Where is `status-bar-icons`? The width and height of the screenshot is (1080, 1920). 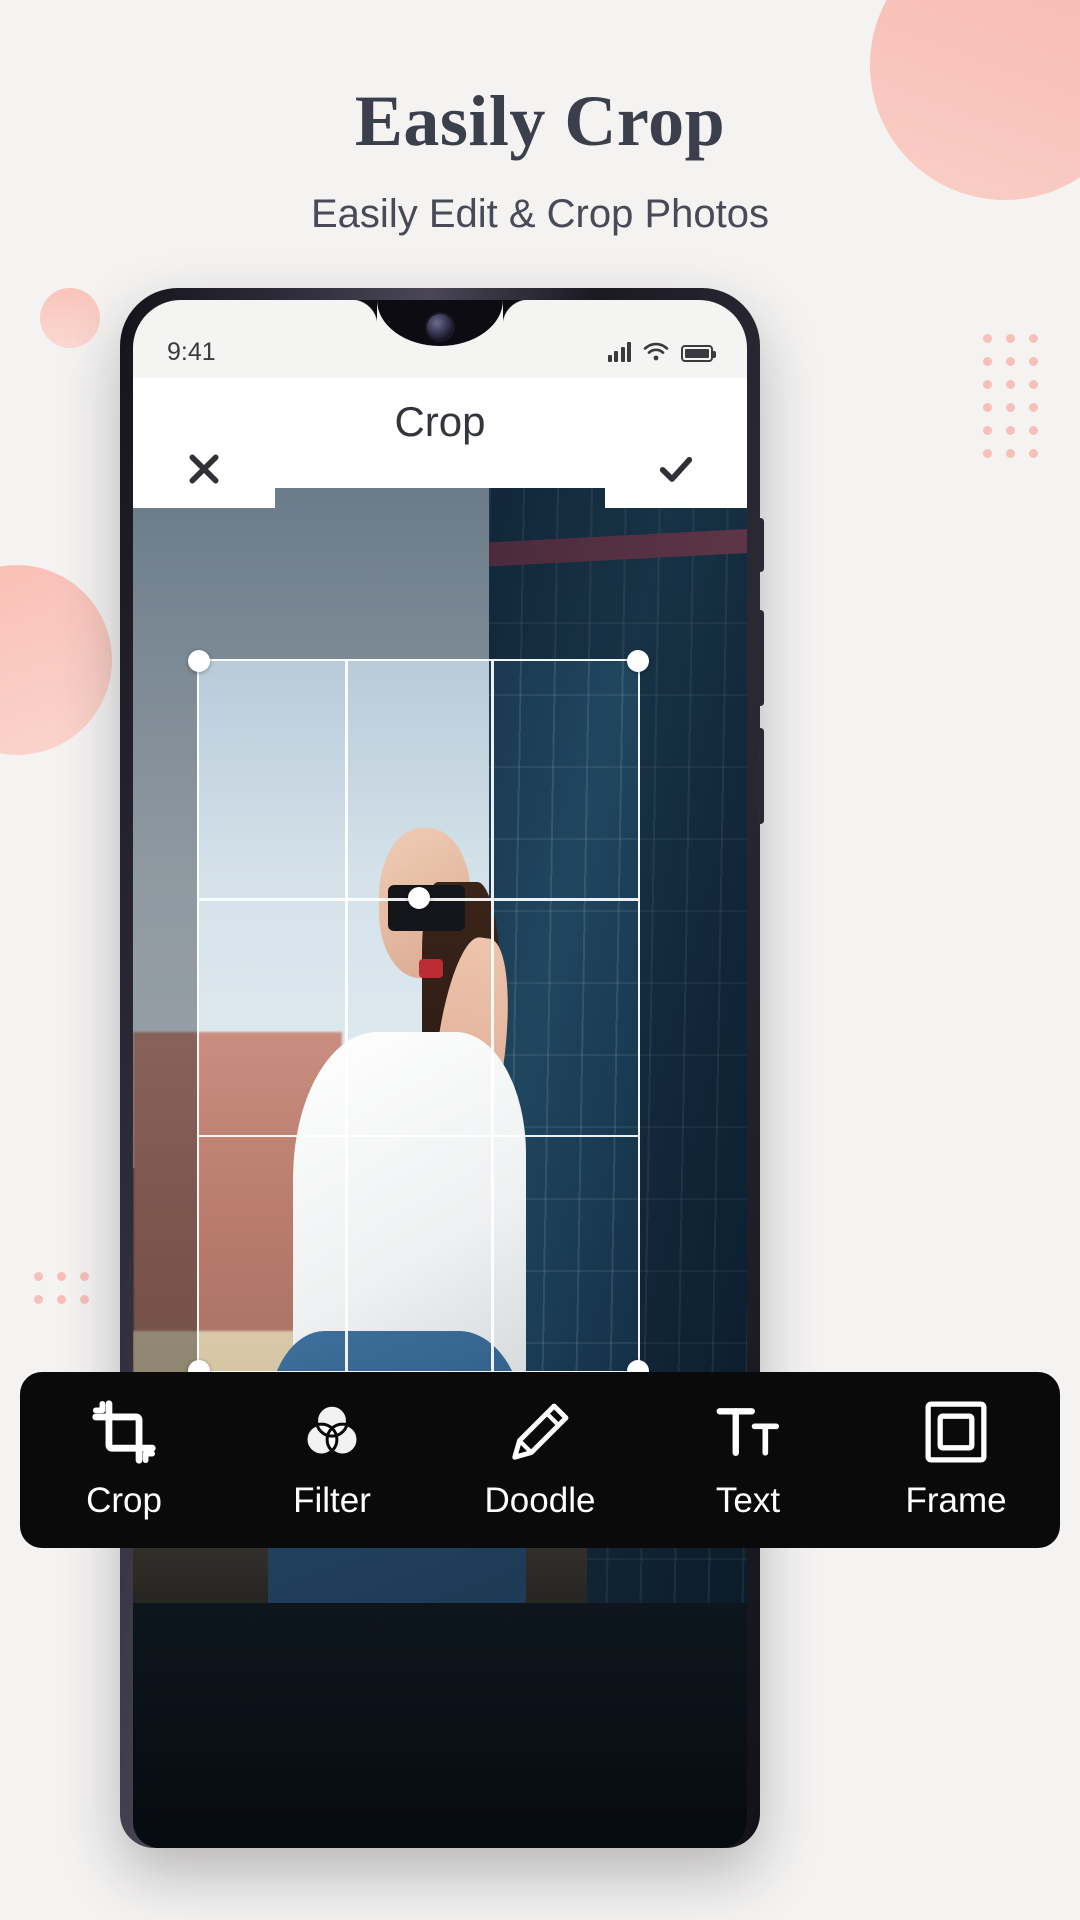 status-bar-icons is located at coordinates (661, 352).